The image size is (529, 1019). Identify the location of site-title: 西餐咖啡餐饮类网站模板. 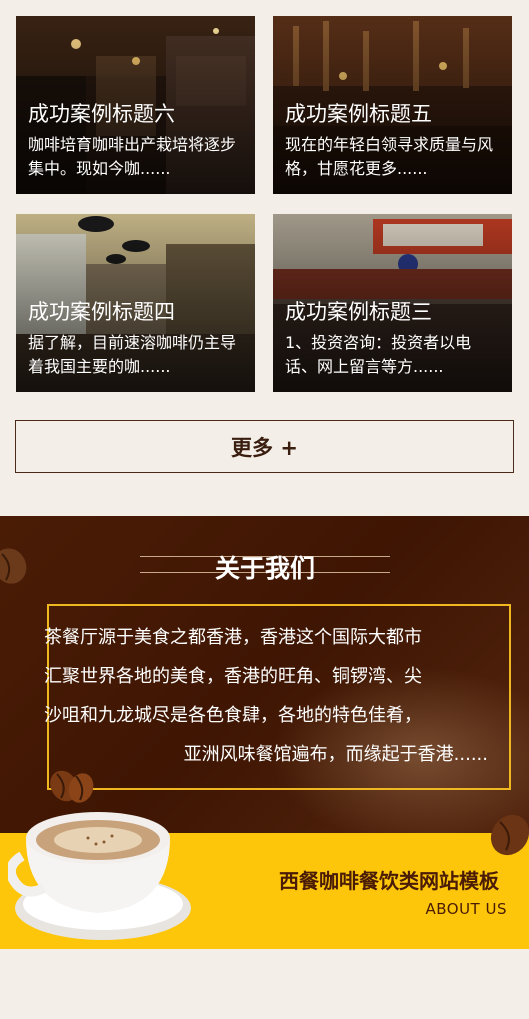
(389, 881).